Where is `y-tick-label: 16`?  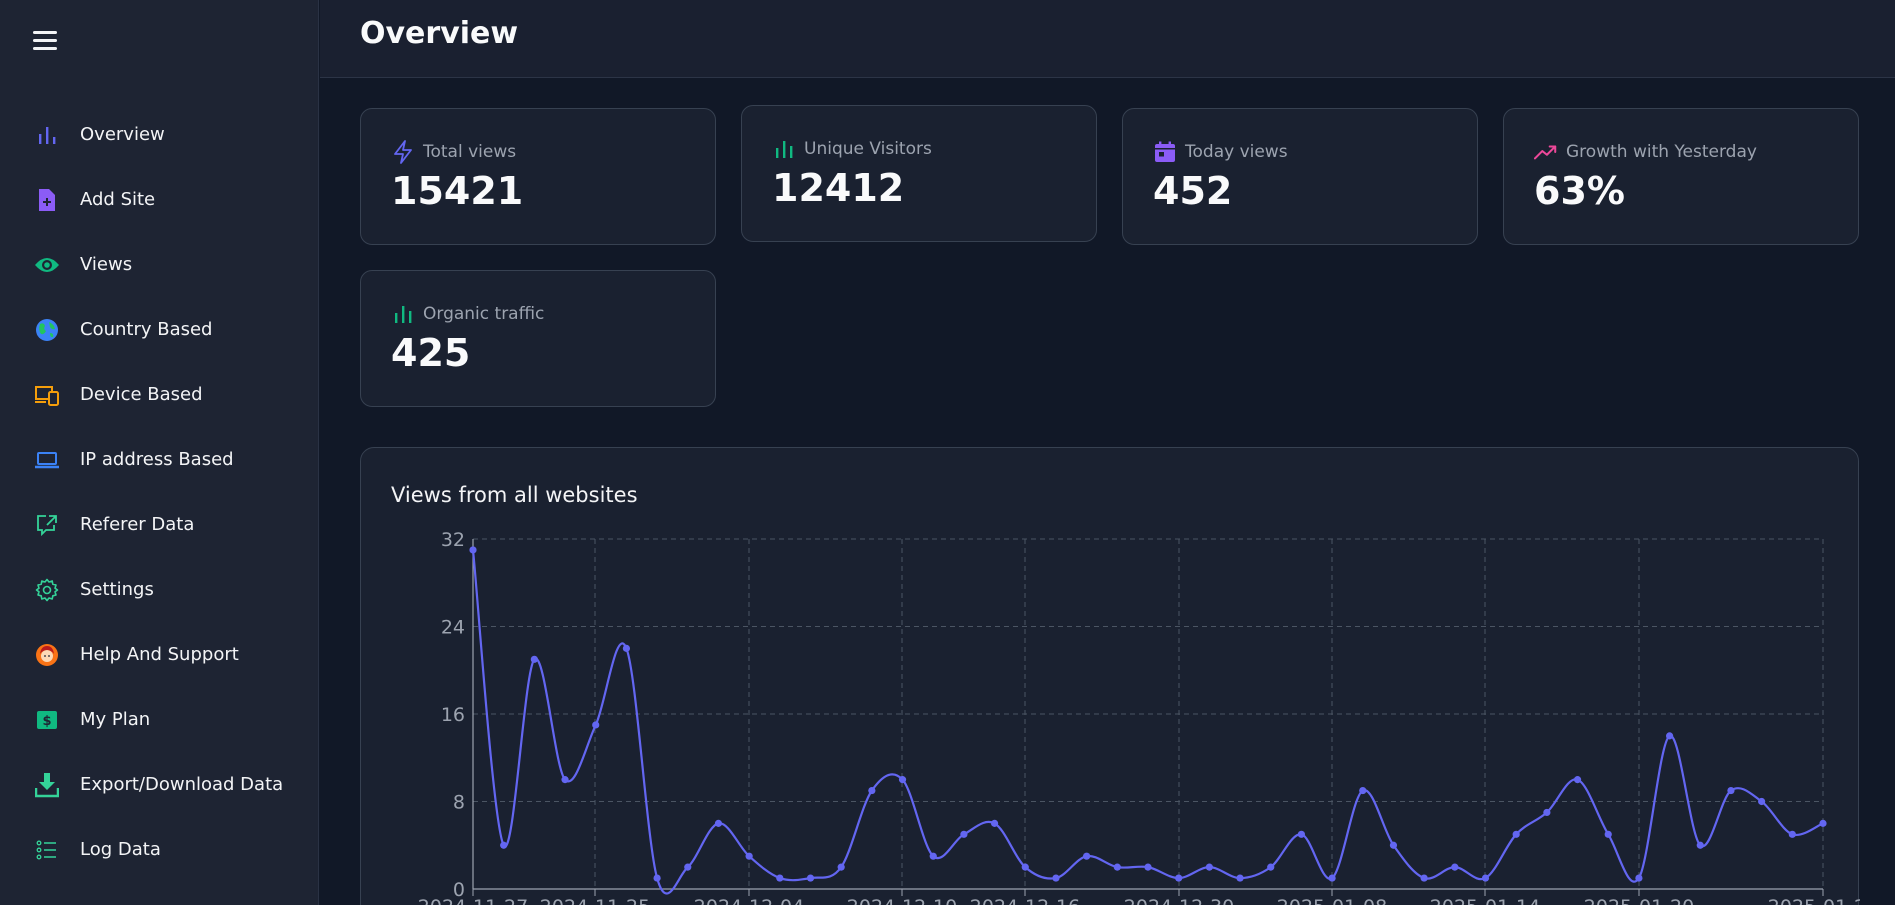 y-tick-label: 16 is located at coordinates (453, 715).